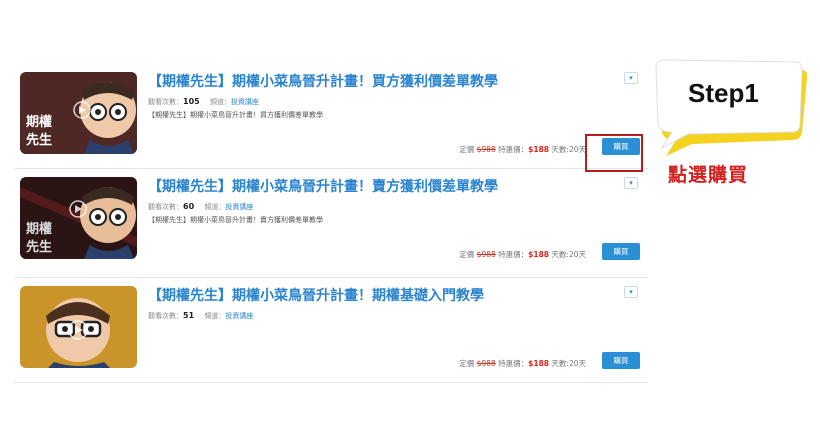 This screenshot has width=820, height=431. I want to click on course-description: 【期權先生】期權小菜鳥晉升計畫！賣方獲利價差單教學, so click(235, 220).